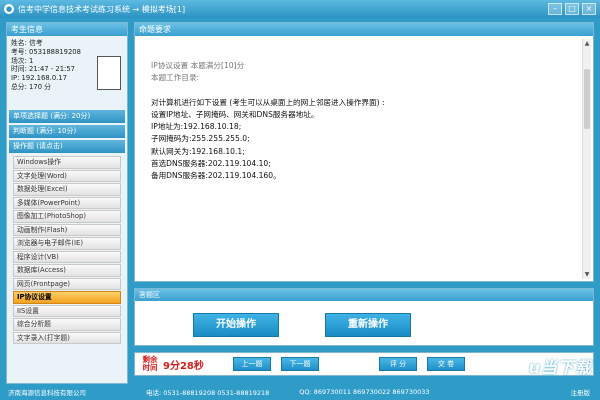 The width and height of the screenshot is (600, 400). I want to click on operation-item: Windows操作, so click(67, 162).